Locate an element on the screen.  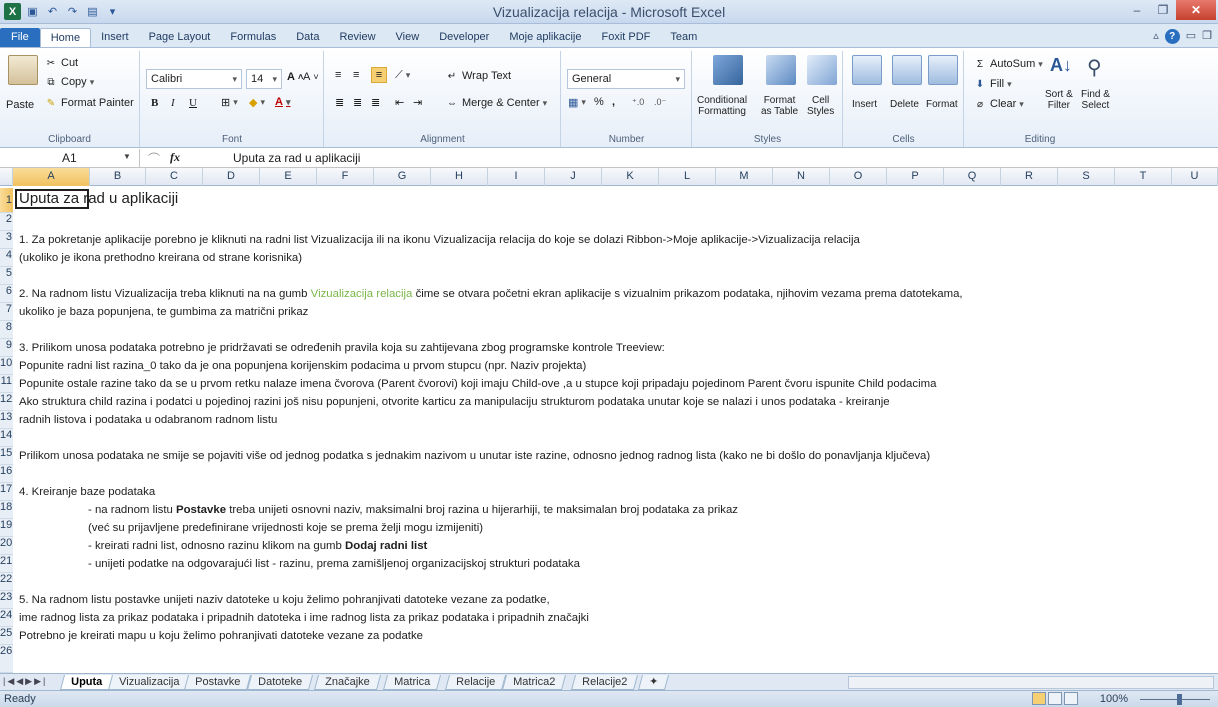
name-box: A1 is located at coordinates (70, 158).